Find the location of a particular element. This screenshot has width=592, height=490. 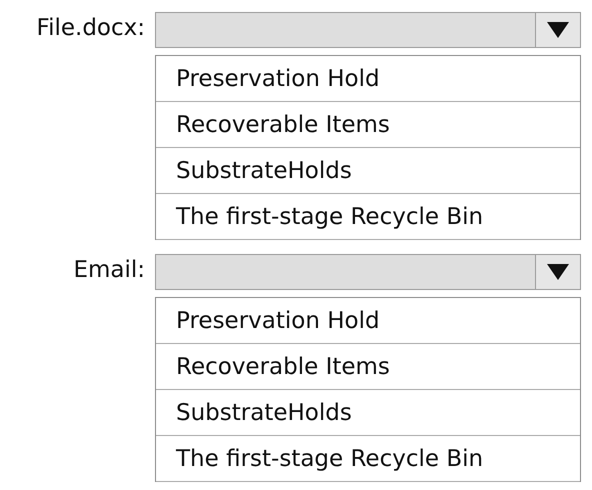

field-label: Email: is located at coordinates (109, 270).